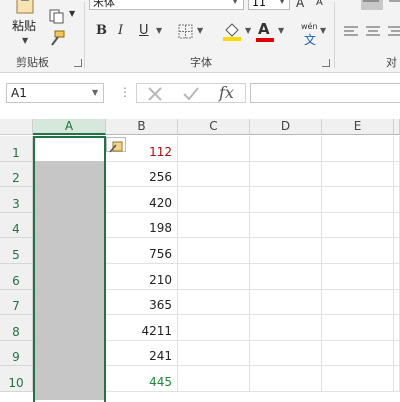 Image resolution: width=400 pixels, height=402 pixels. What do you see at coordinates (16, 200) in the screenshot?
I see `row-header-3: 3` at bounding box center [16, 200].